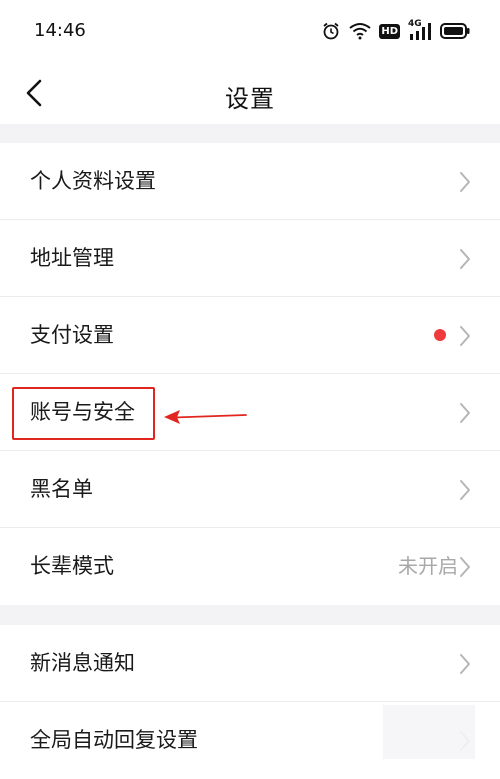 The height and width of the screenshot is (779, 500). What do you see at coordinates (83, 413) in the screenshot?
I see `annotation-highlight-box` at bounding box center [83, 413].